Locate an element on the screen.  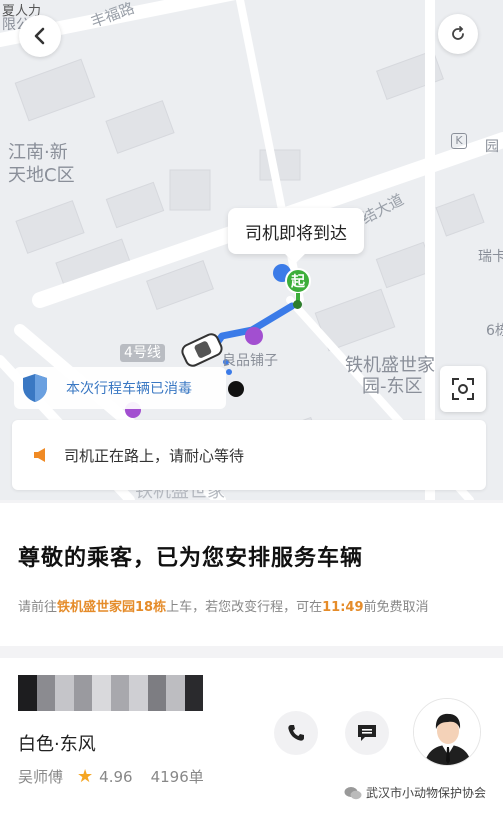
start-pin-dot is located at coordinates (297, 304).